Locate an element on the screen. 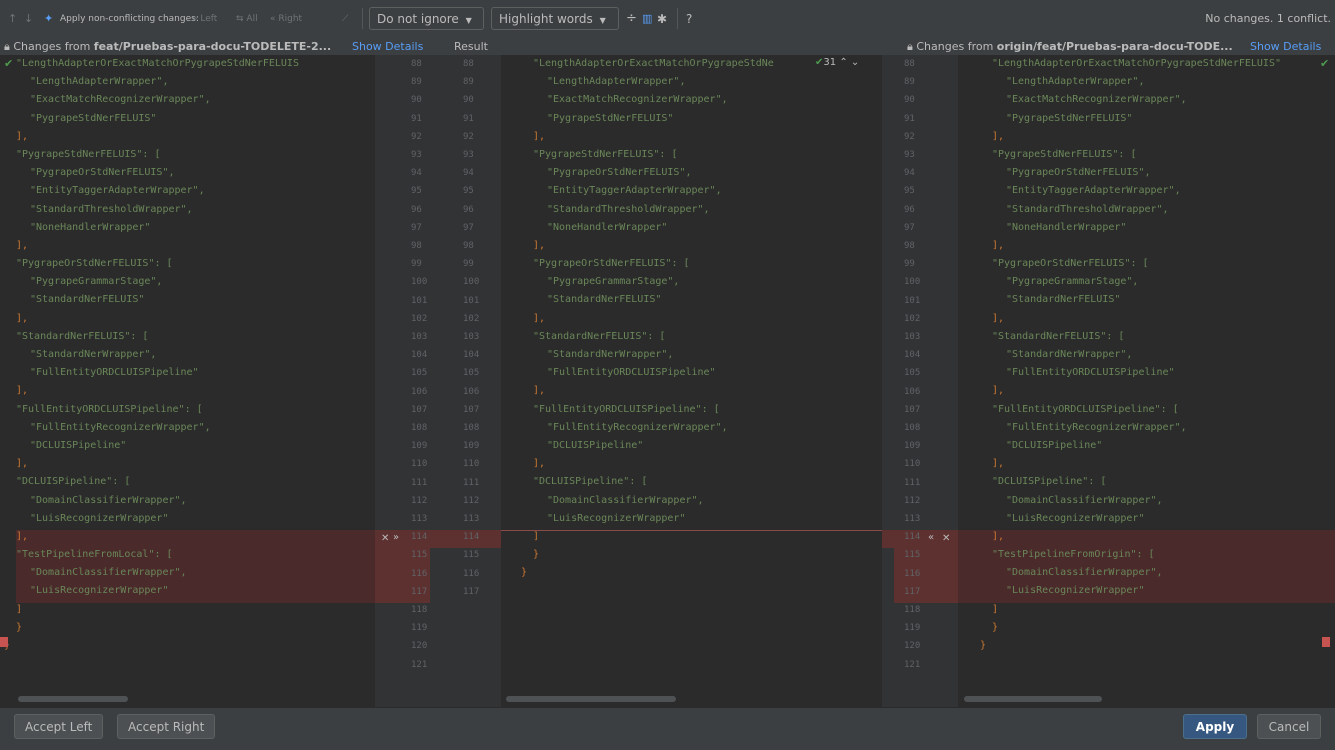 Image resolution: width=1335 pixels, height=750 pixels. chevron-up-icon: ⌃ is located at coordinates (843, 62).